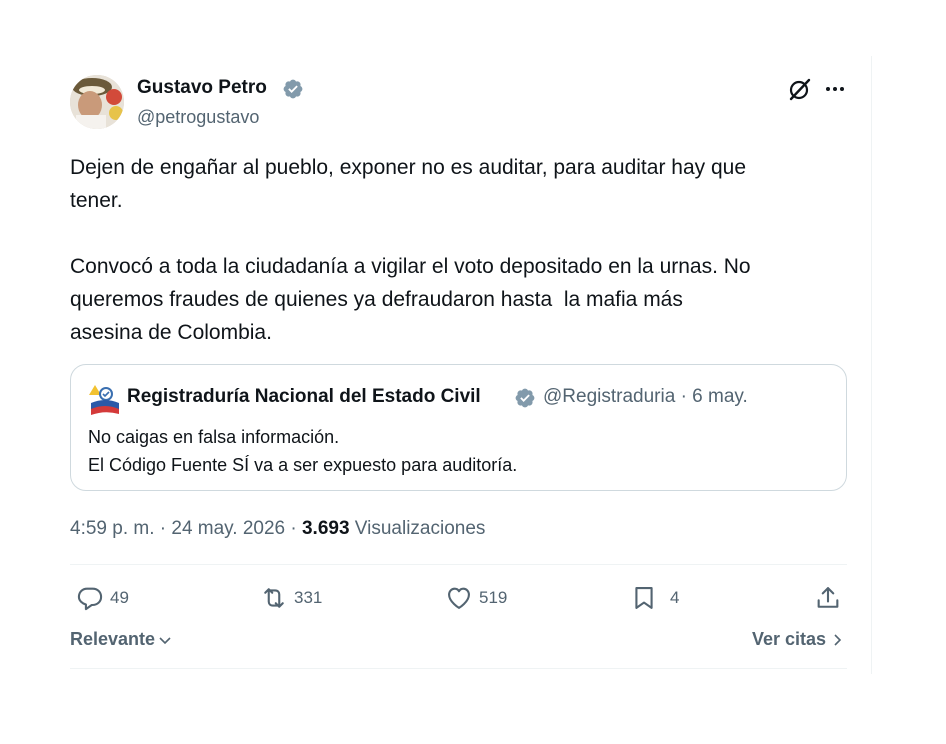  Describe the element at coordinates (458, 564) in the screenshot. I see `divider-top` at that location.